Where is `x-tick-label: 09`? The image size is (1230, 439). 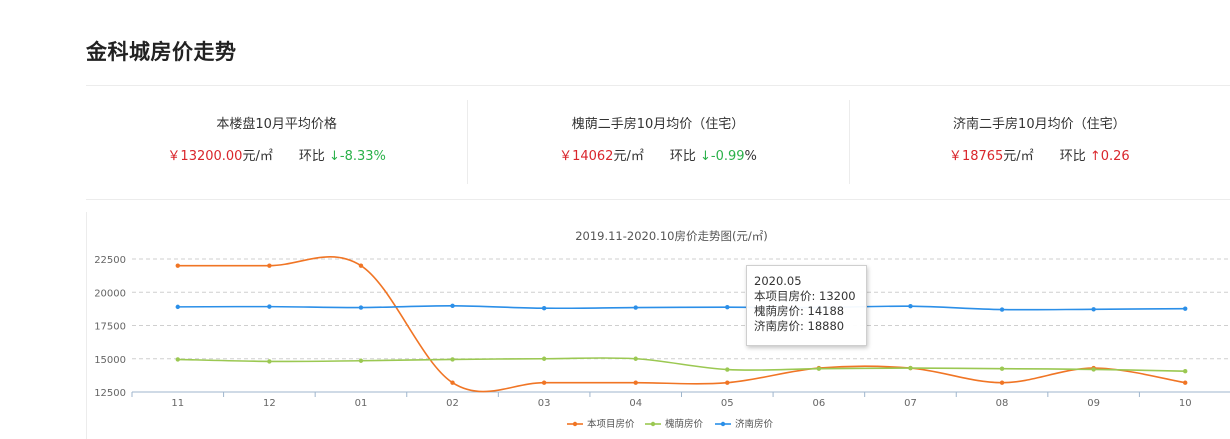 x-tick-label: 09 is located at coordinates (1093, 403).